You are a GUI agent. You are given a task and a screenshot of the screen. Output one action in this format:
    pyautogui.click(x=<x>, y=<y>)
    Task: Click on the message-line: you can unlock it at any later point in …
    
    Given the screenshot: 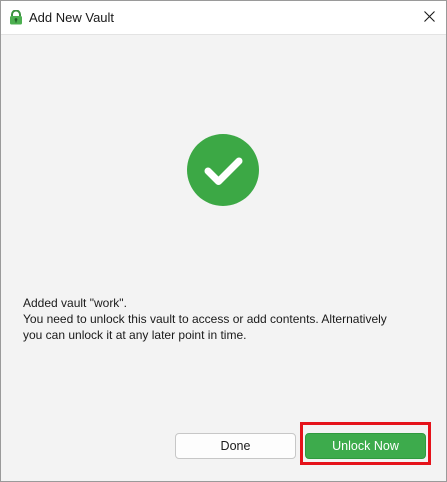 What is the action you would take?
    pyautogui.click(x=135, y=335)
    